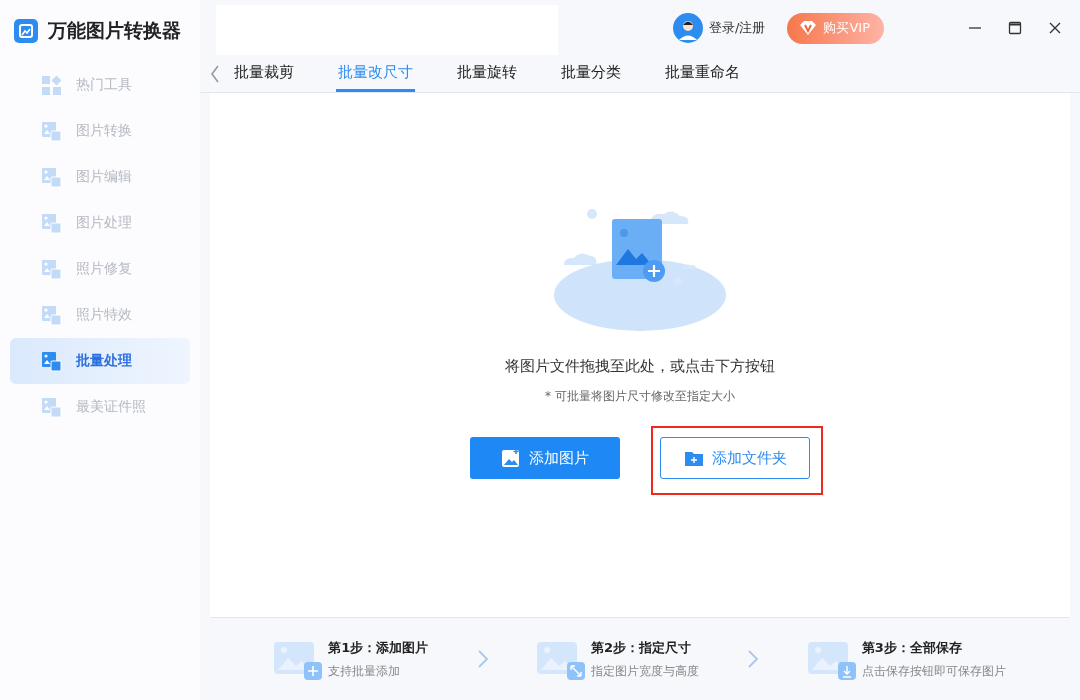  Describe the element at coordinates (100, 315) in the screenshot. I see `sidebar-item: 照片特效` at that location.